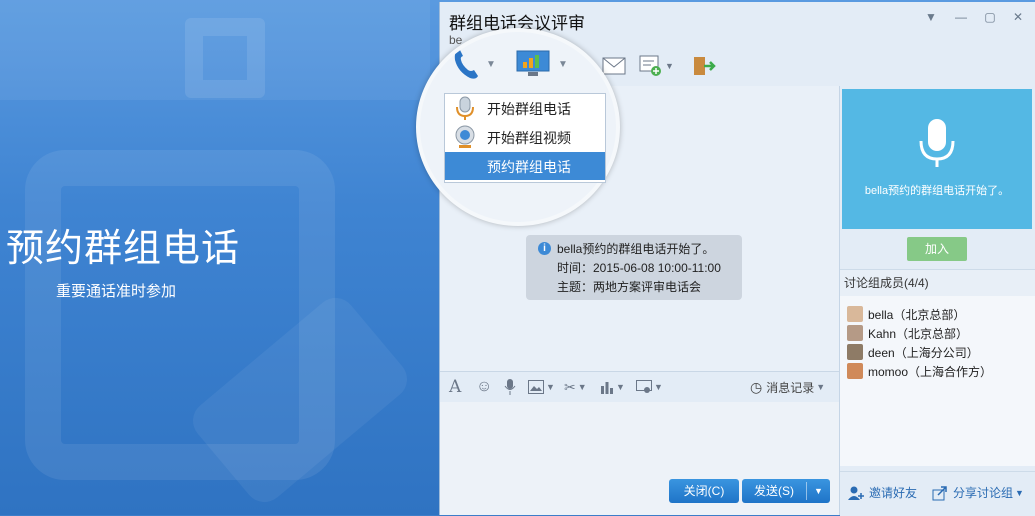  I want to click on menu-item-start-group-video: 开始群组视频, so click(525, 137).